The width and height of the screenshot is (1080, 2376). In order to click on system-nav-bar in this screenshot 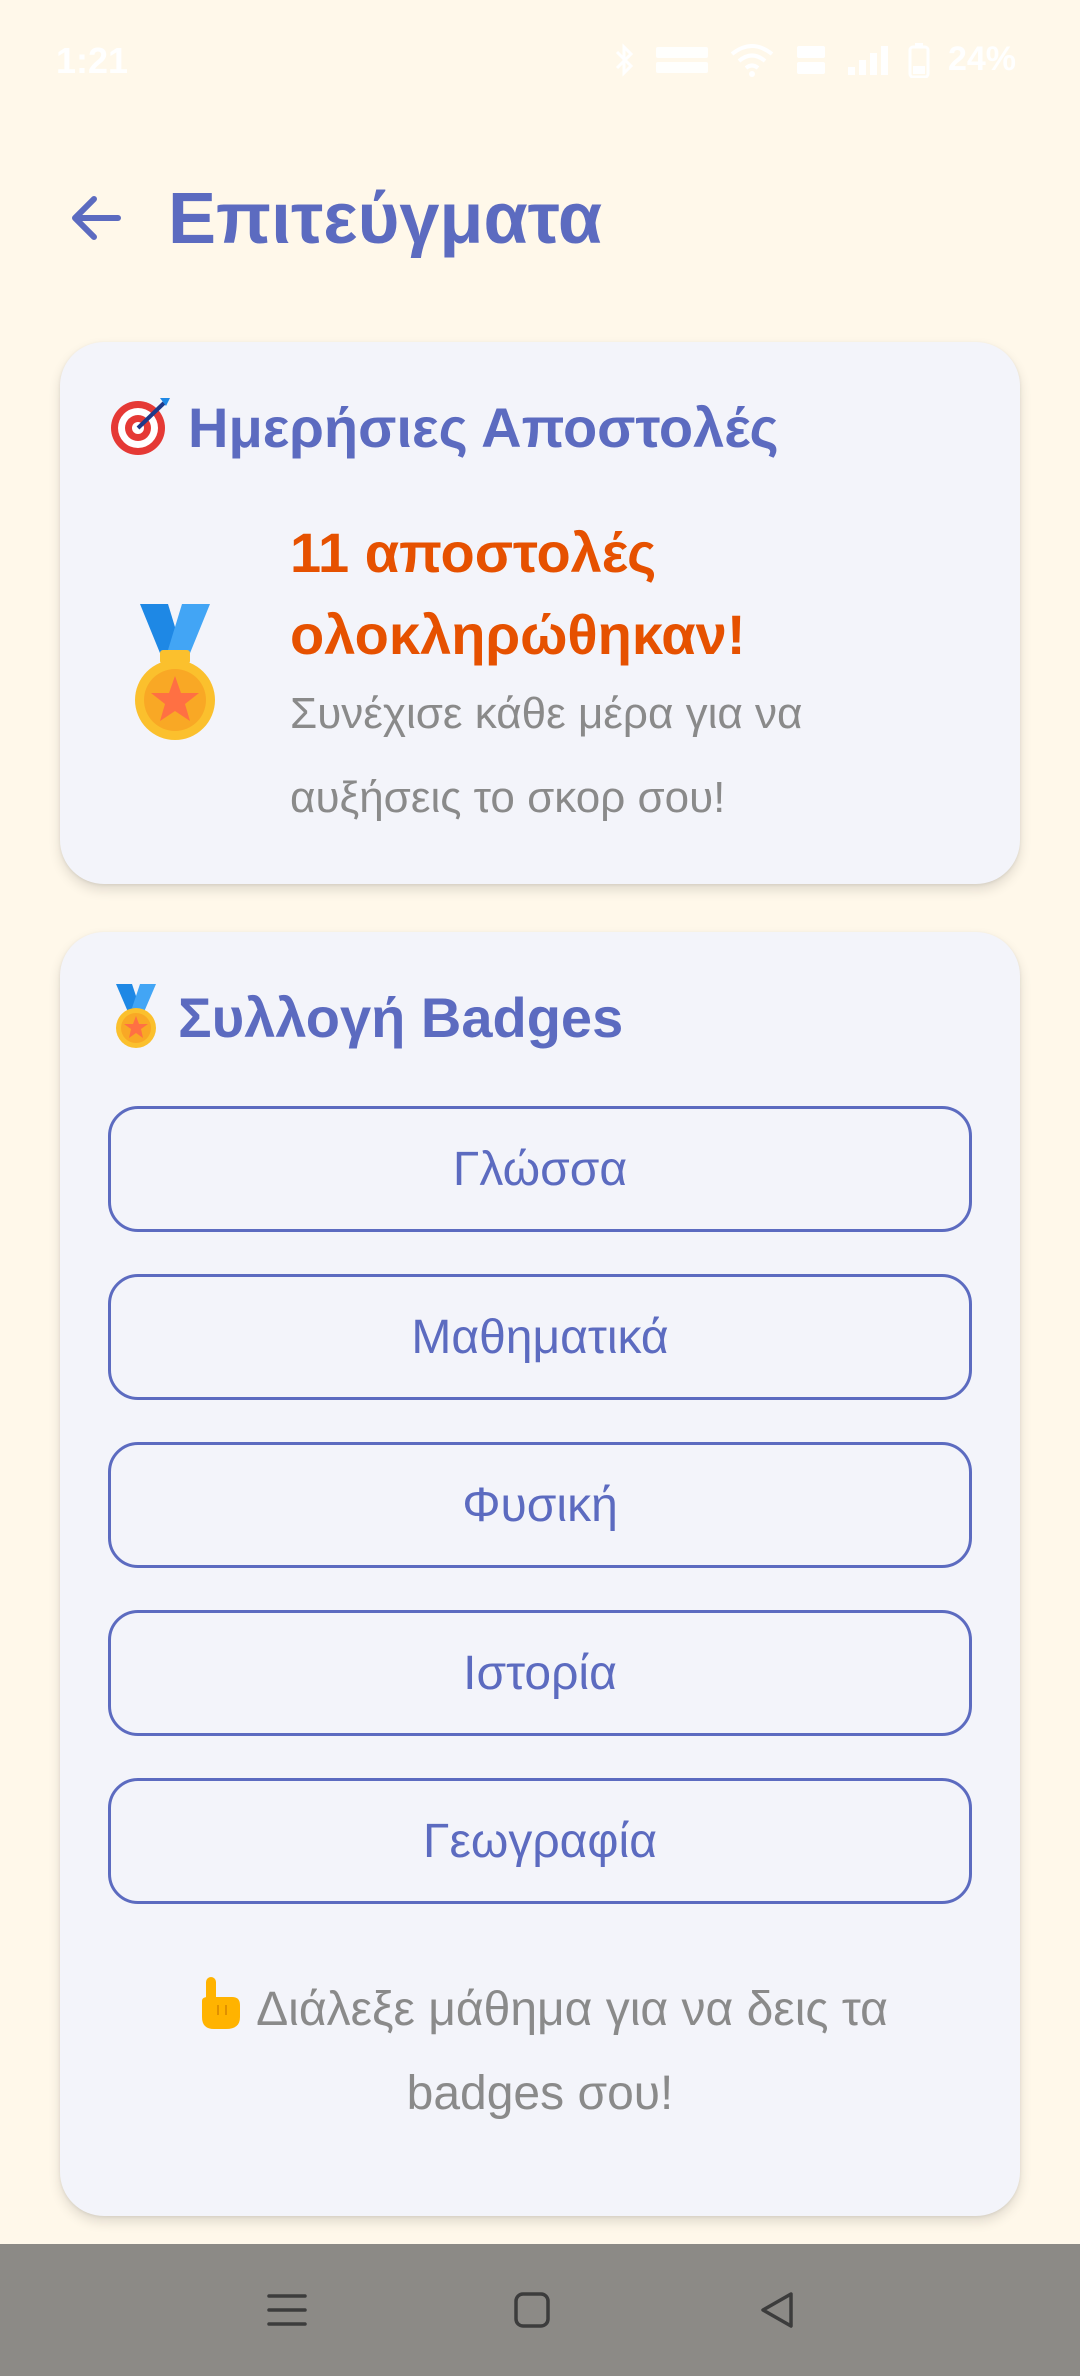, I will do `click(540, 2310)`.